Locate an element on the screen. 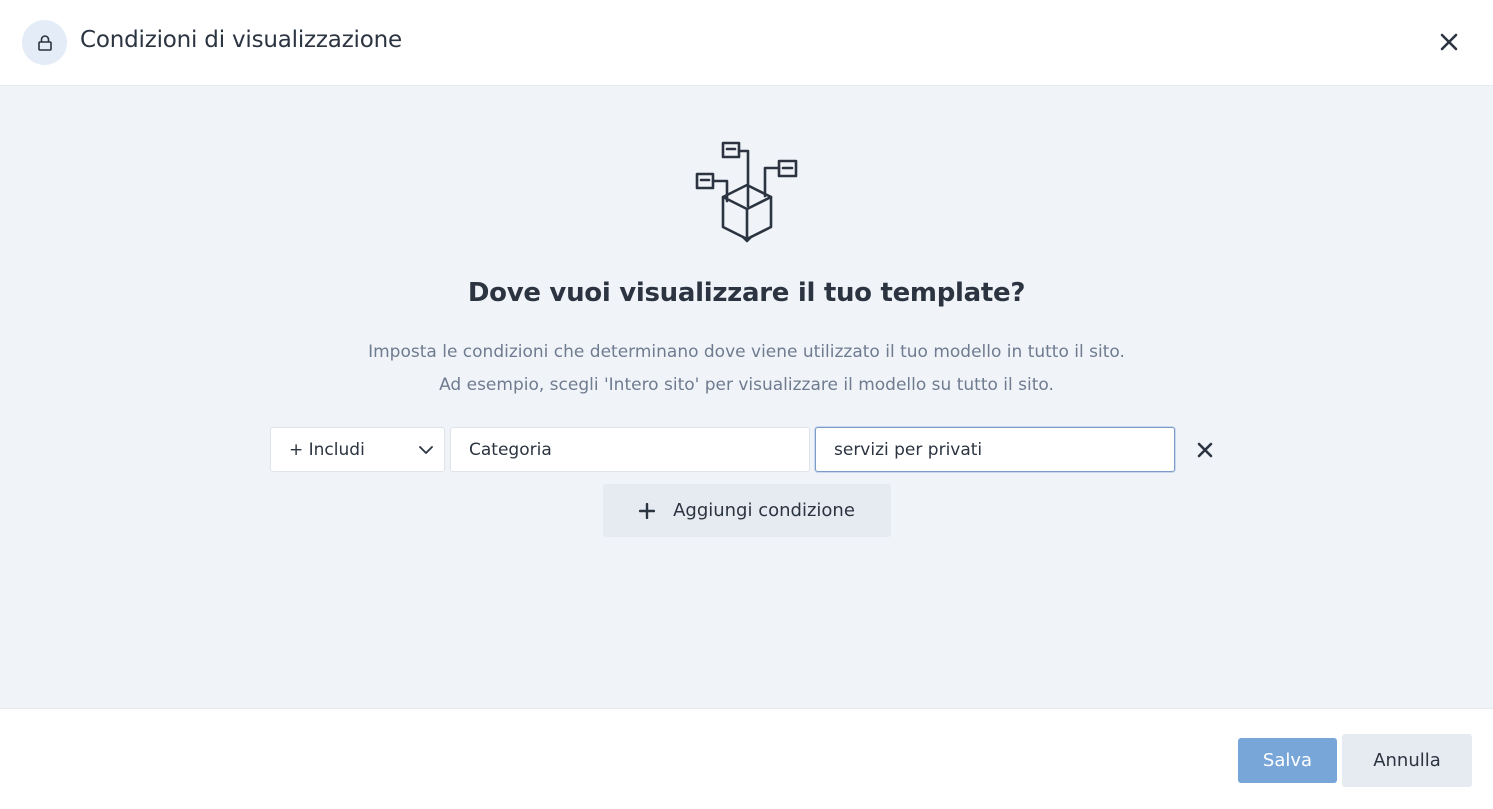  plus-icon is located at coordinates (647, 510).